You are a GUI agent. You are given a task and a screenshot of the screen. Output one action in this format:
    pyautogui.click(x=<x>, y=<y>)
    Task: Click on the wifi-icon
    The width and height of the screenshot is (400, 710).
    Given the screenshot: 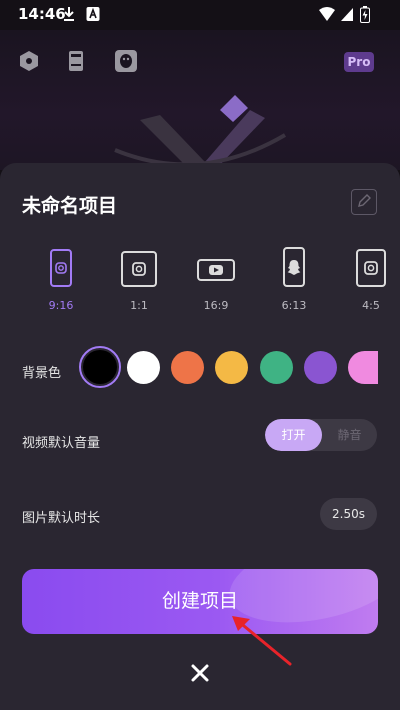 What is the action you would take?
    pyautogui.click(x=327, y=16)
    